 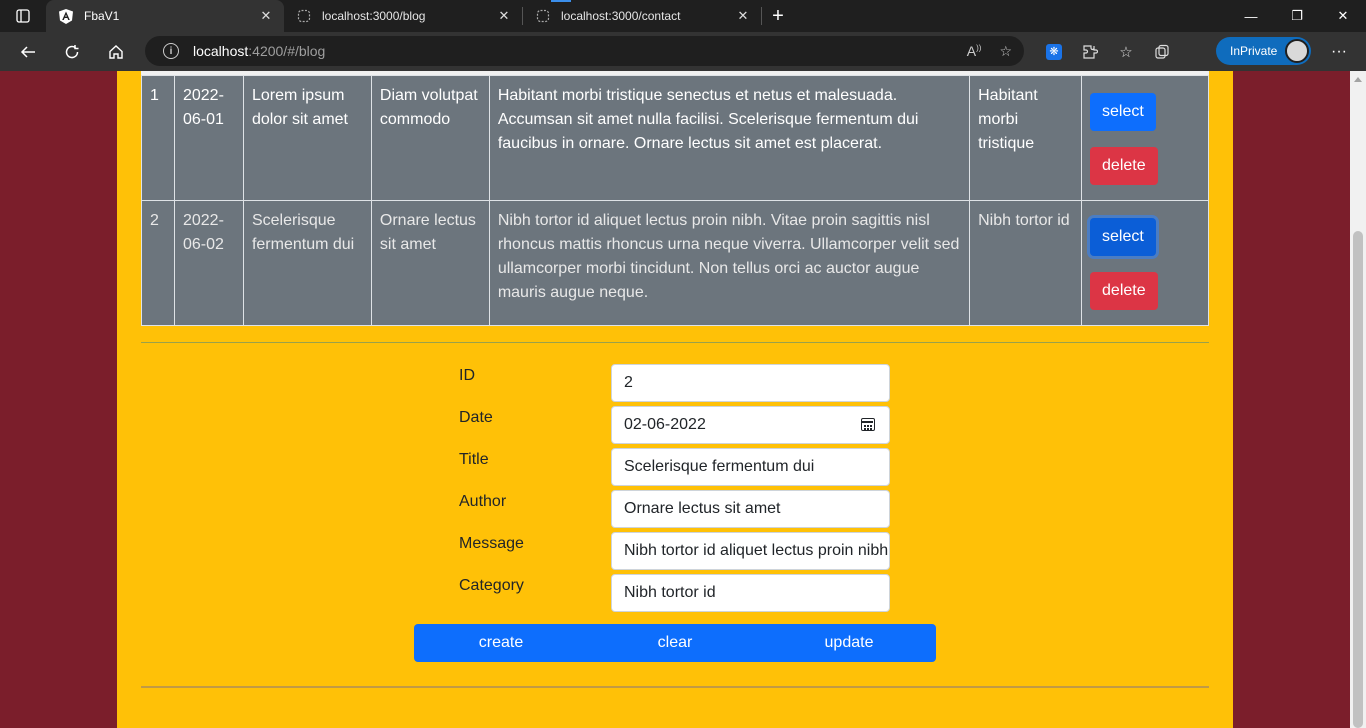 What do you see at coordinates (1126, 51) in the screenshot?
I see `favorites-icon: ☆` at bounding box center [1126, 51].